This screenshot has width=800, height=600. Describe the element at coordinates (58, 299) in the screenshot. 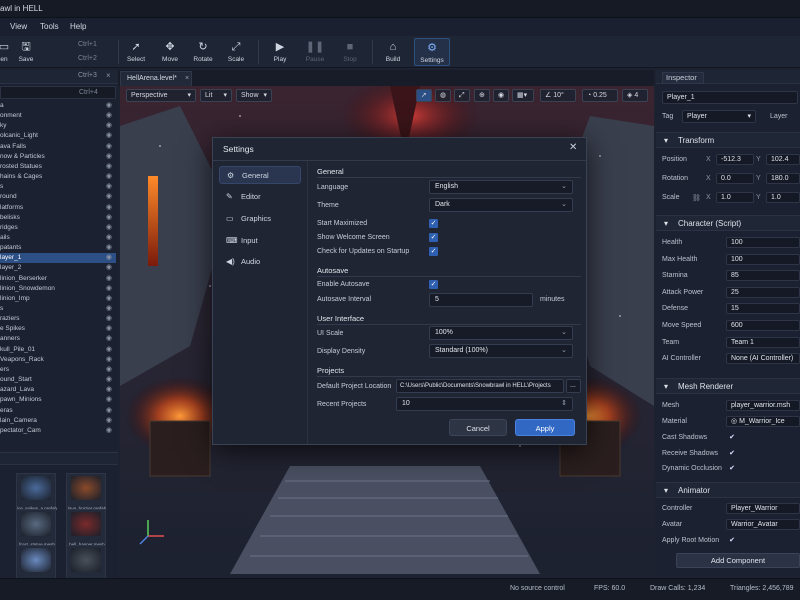

I see `hierarchy-item: linion_Imp ◉` at that location.